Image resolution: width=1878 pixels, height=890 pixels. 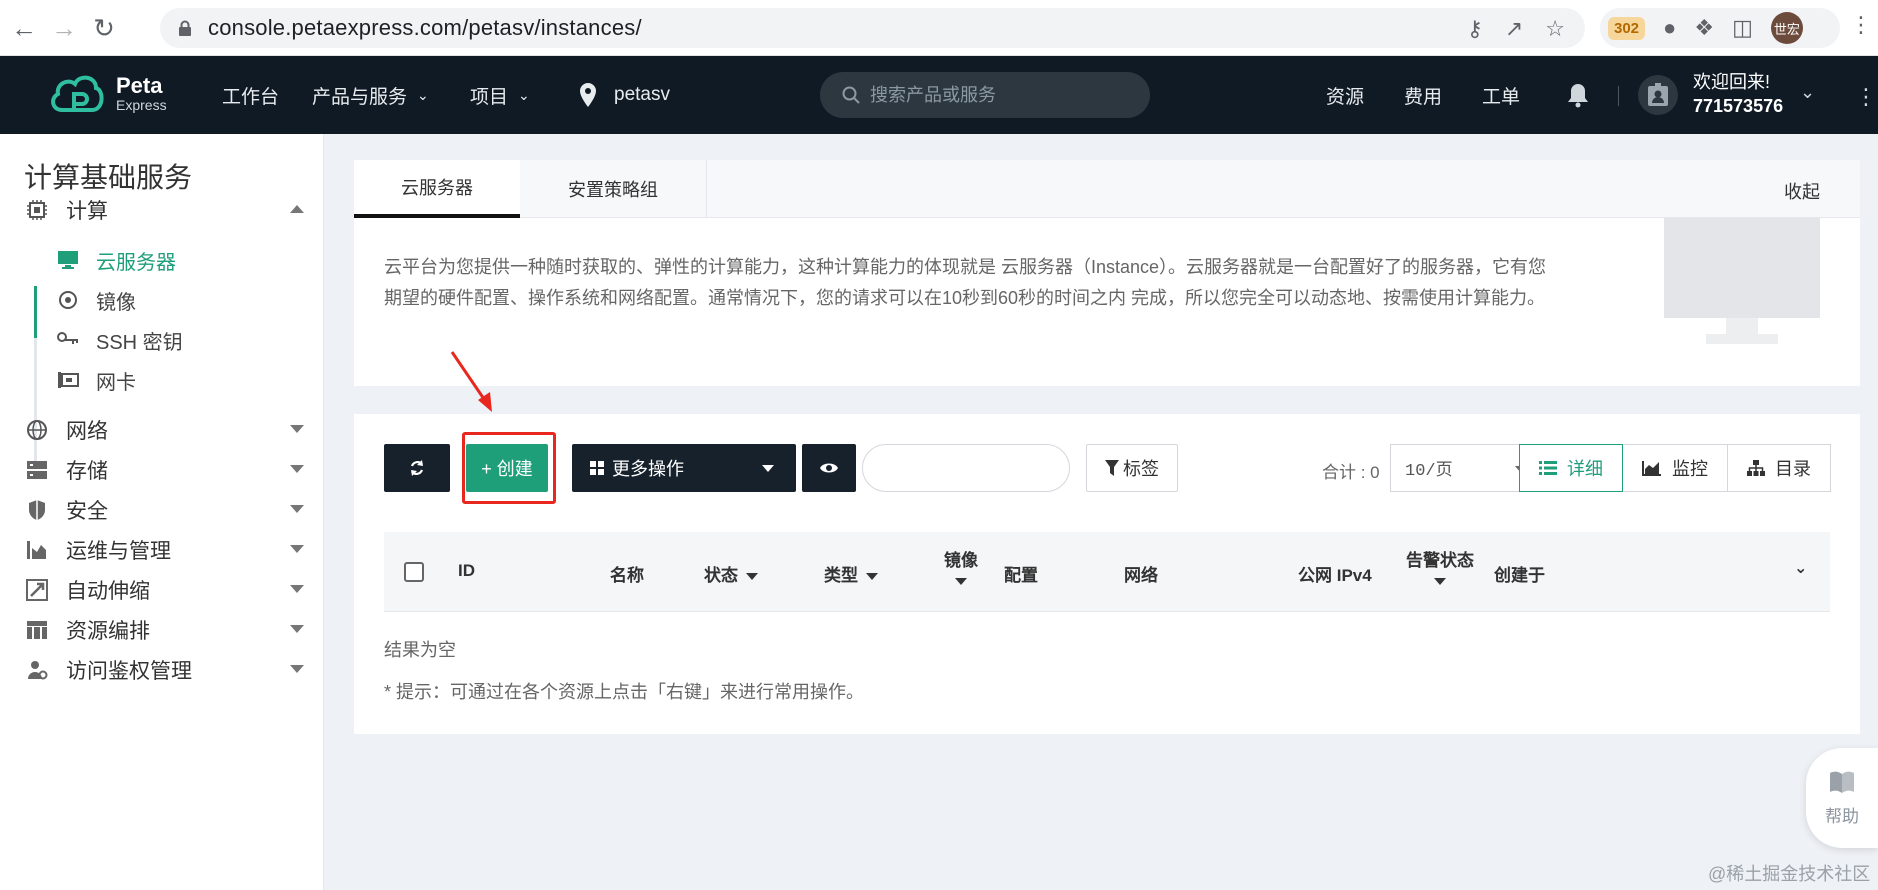 I want to click on nav-resources: 资源, so click(x=1345, y=95).